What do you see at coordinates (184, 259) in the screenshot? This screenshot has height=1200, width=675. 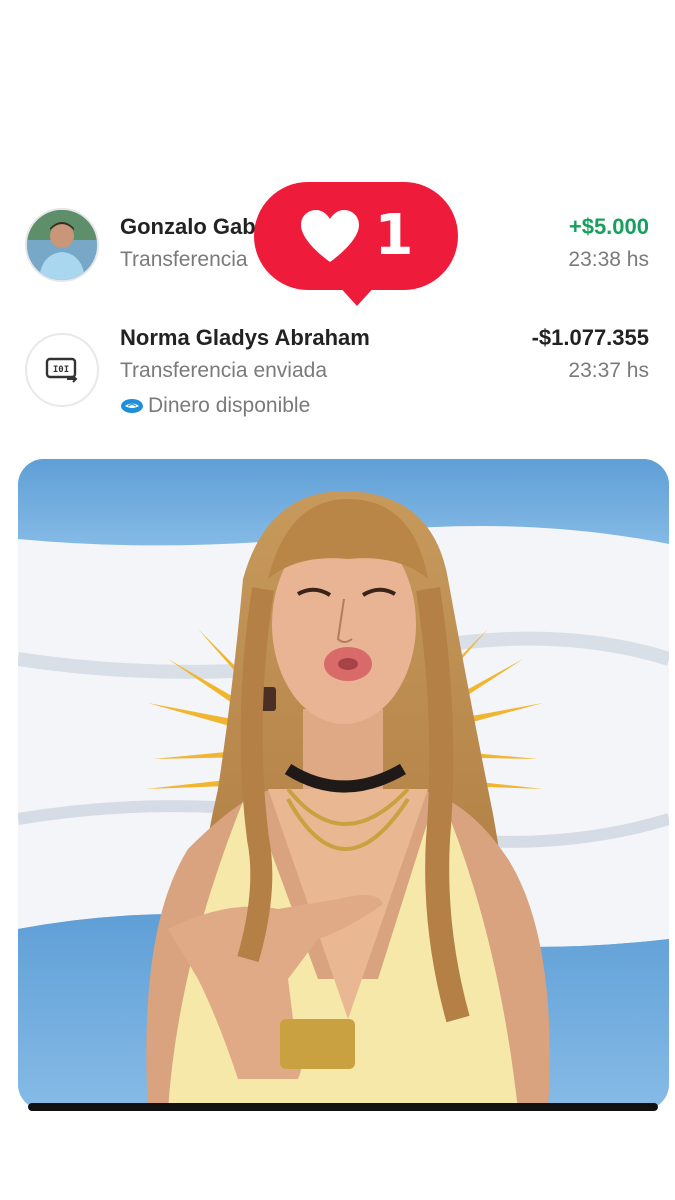 I see `transaction-type: Transferencia` at bounding box center [184, 259].